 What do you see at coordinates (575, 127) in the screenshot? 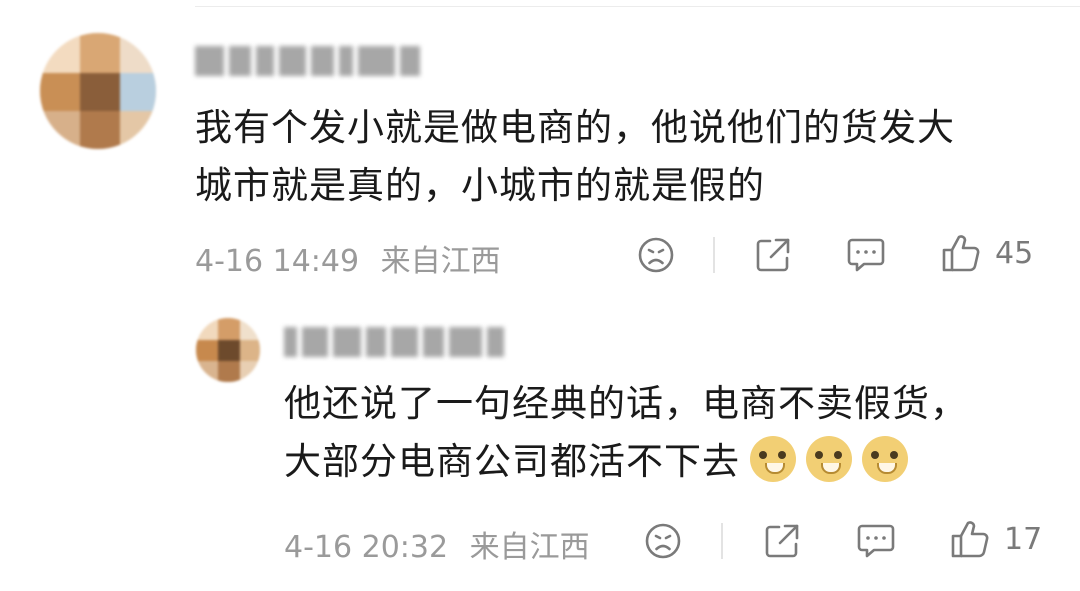
I see `comment-line: 我有个发小就是做电商的，他说他们的货发大` at bounding box center [575, 127].